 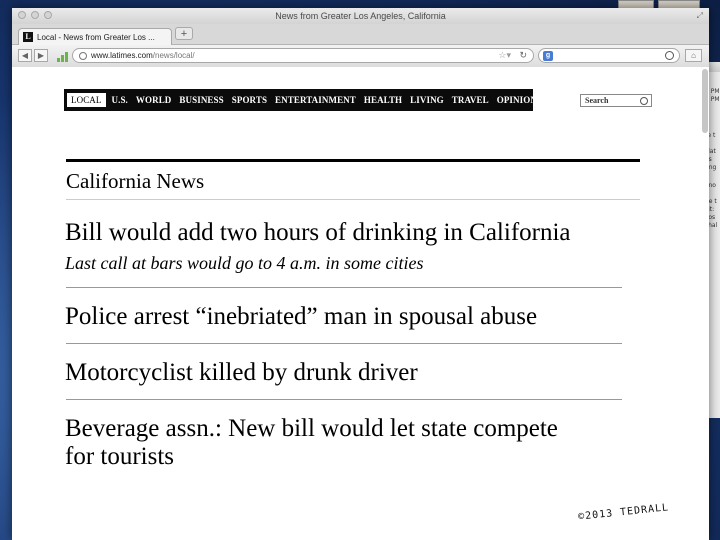 What do you see at coordinates (154, 100) in the screenshot?
I see `site-nav-world: WORLD` at bounding box center [154, 100].